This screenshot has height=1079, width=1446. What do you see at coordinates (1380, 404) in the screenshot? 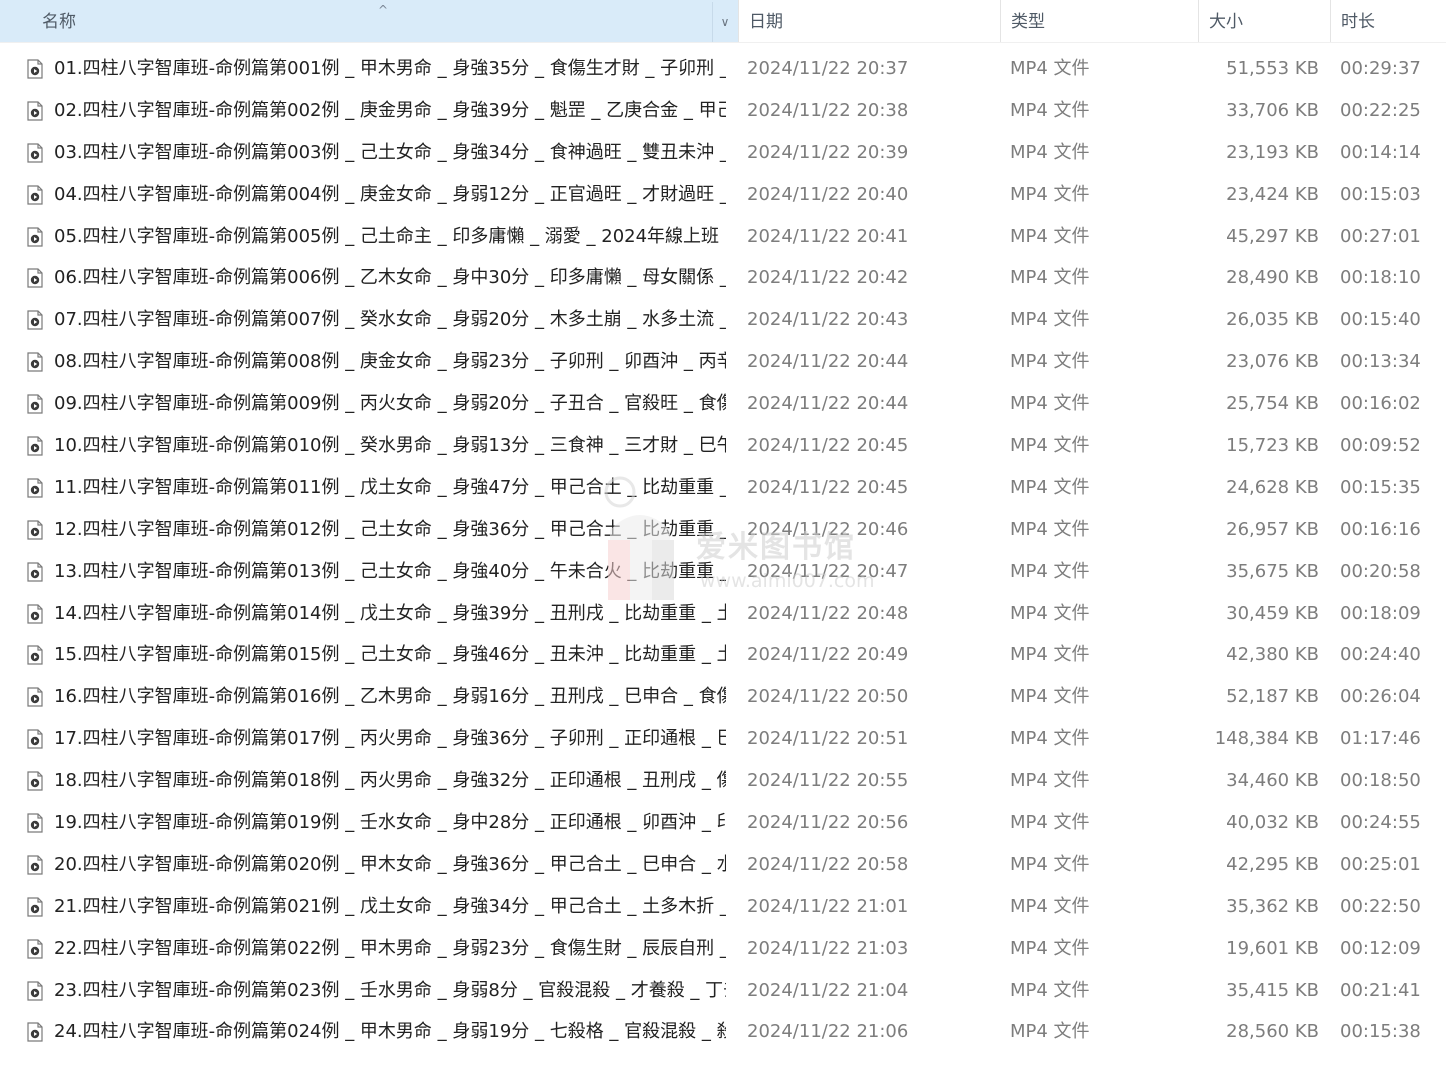
I see `file-duration: 00:16:02` at bounding box center [1380, 404].